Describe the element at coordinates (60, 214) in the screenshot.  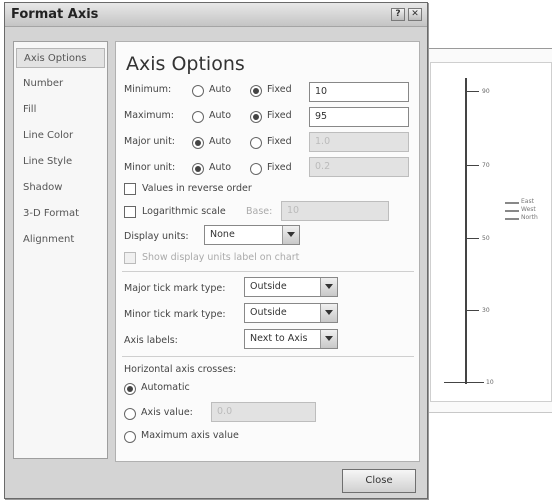
I see `nav-3d-format: 3-D Format` at that location.